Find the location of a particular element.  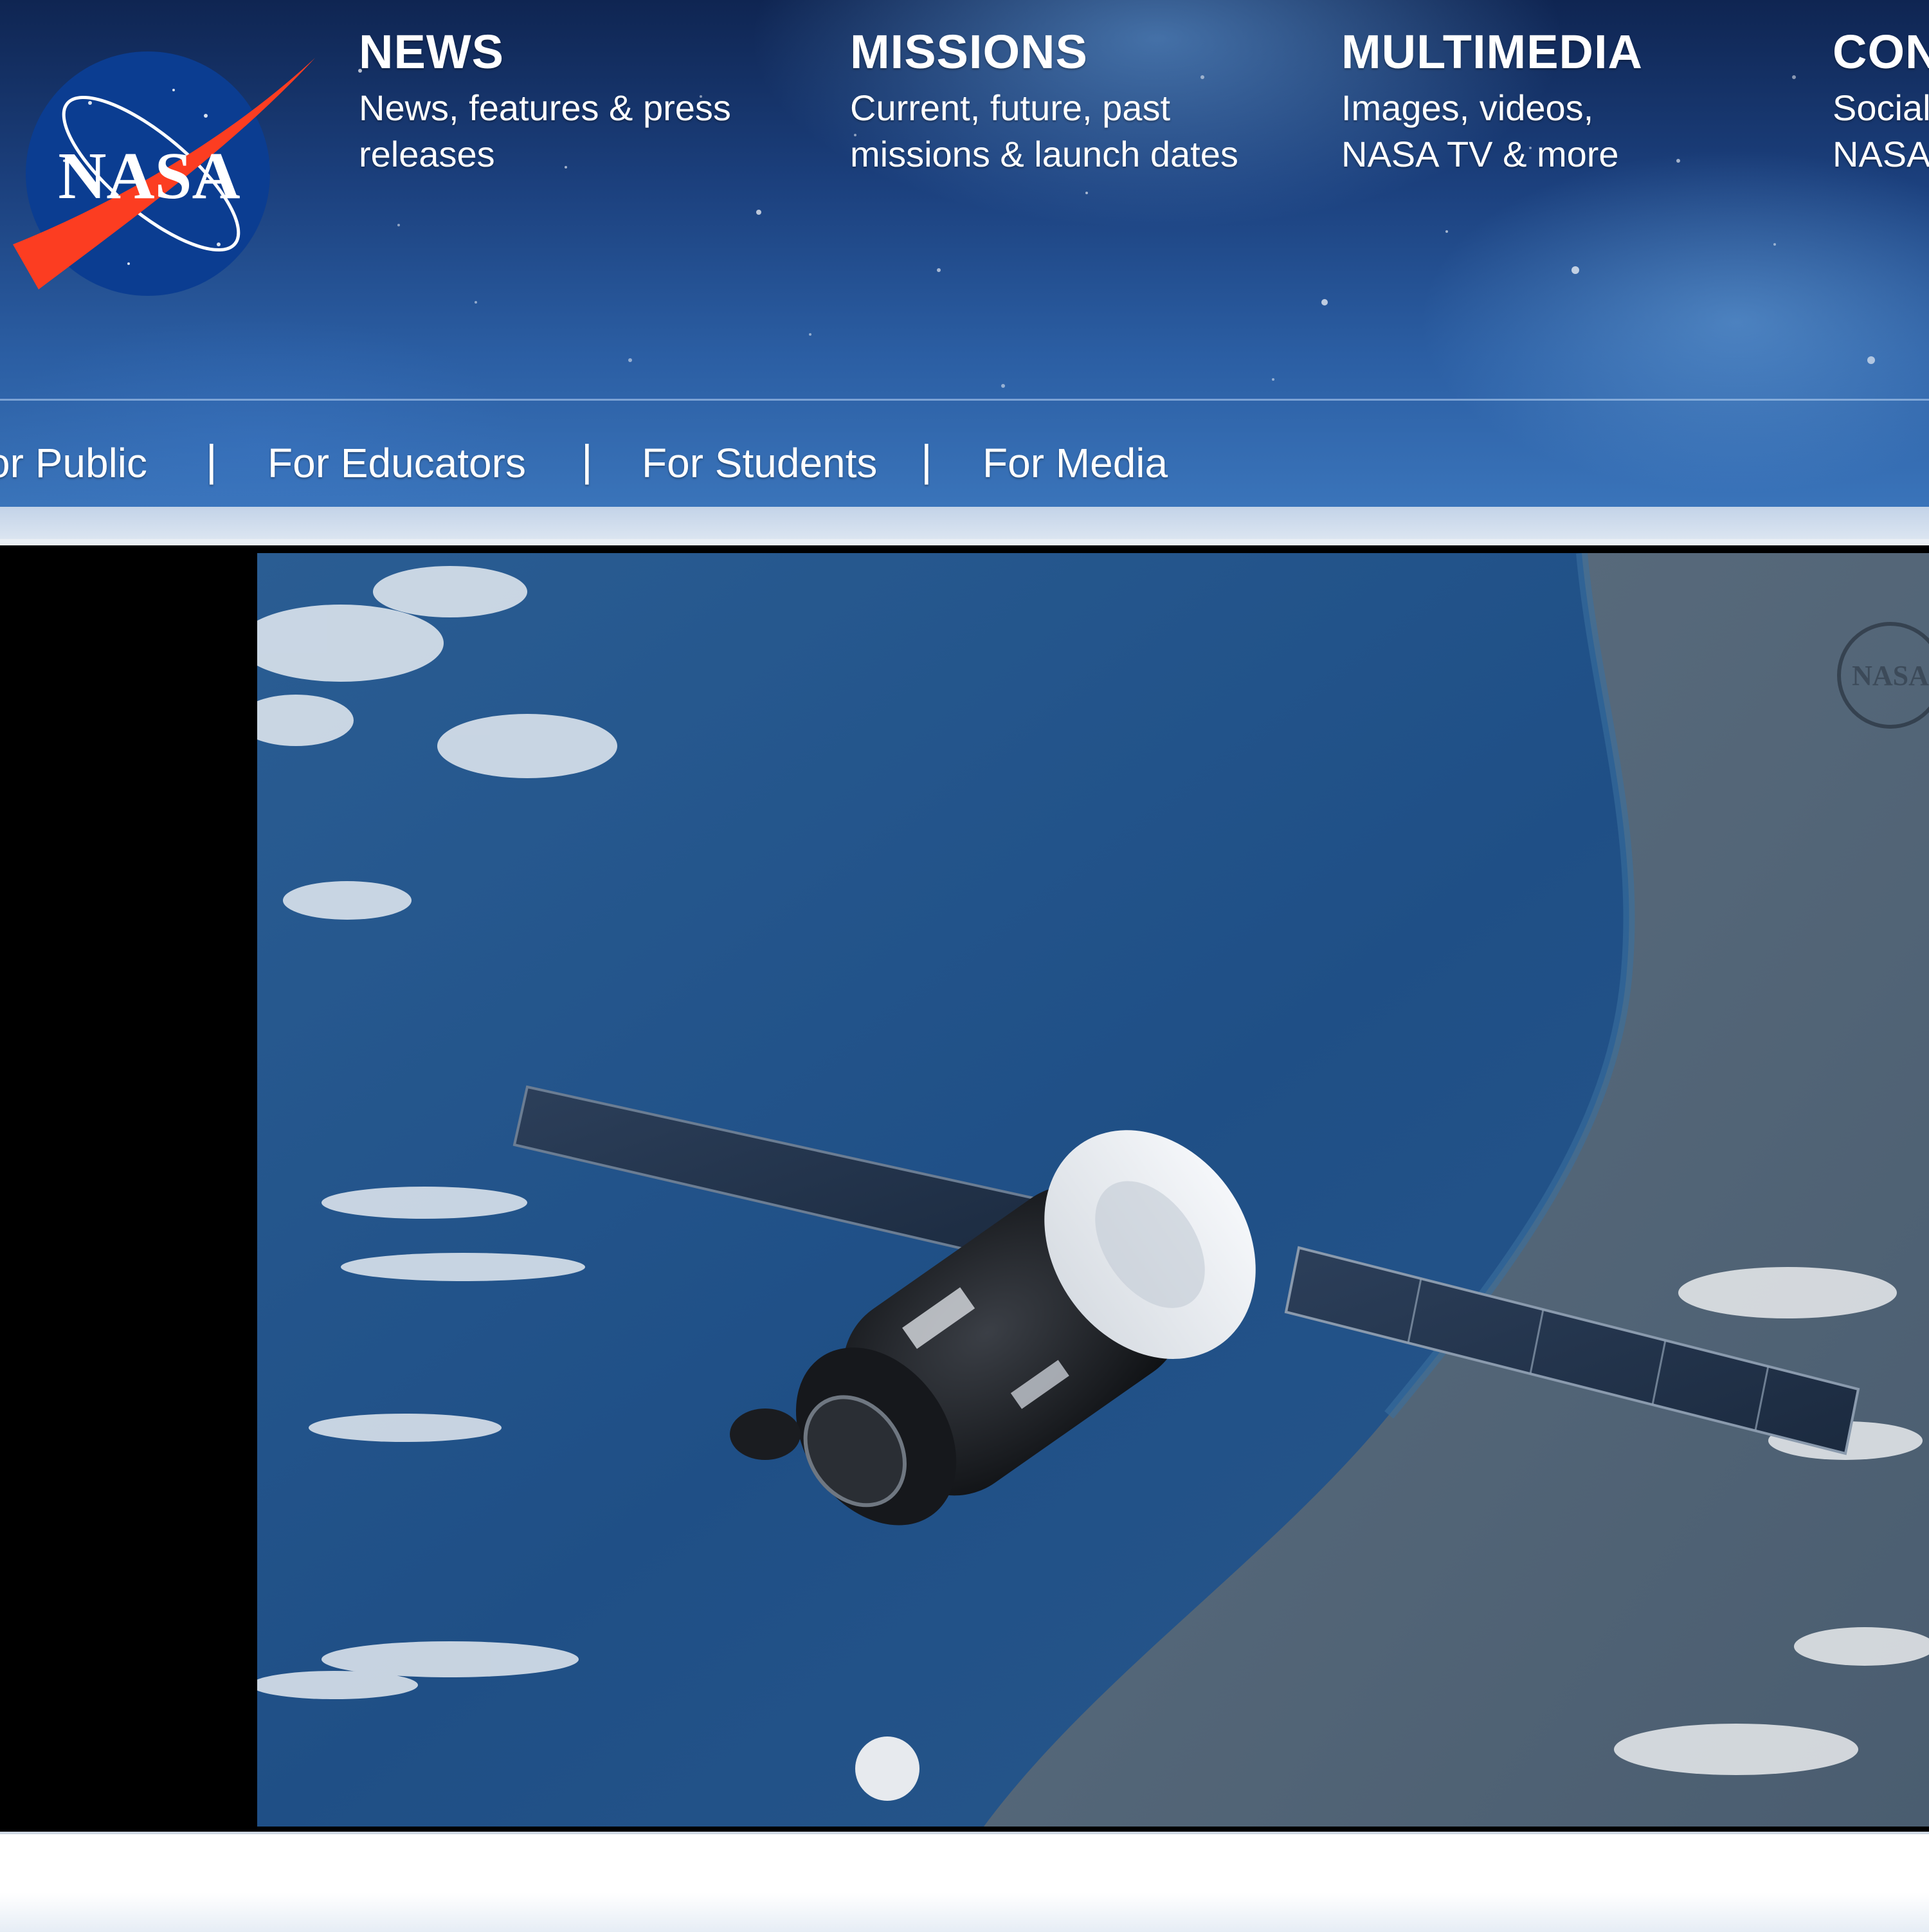

nasa-logo: NASA is located at coordinates (164, 180).